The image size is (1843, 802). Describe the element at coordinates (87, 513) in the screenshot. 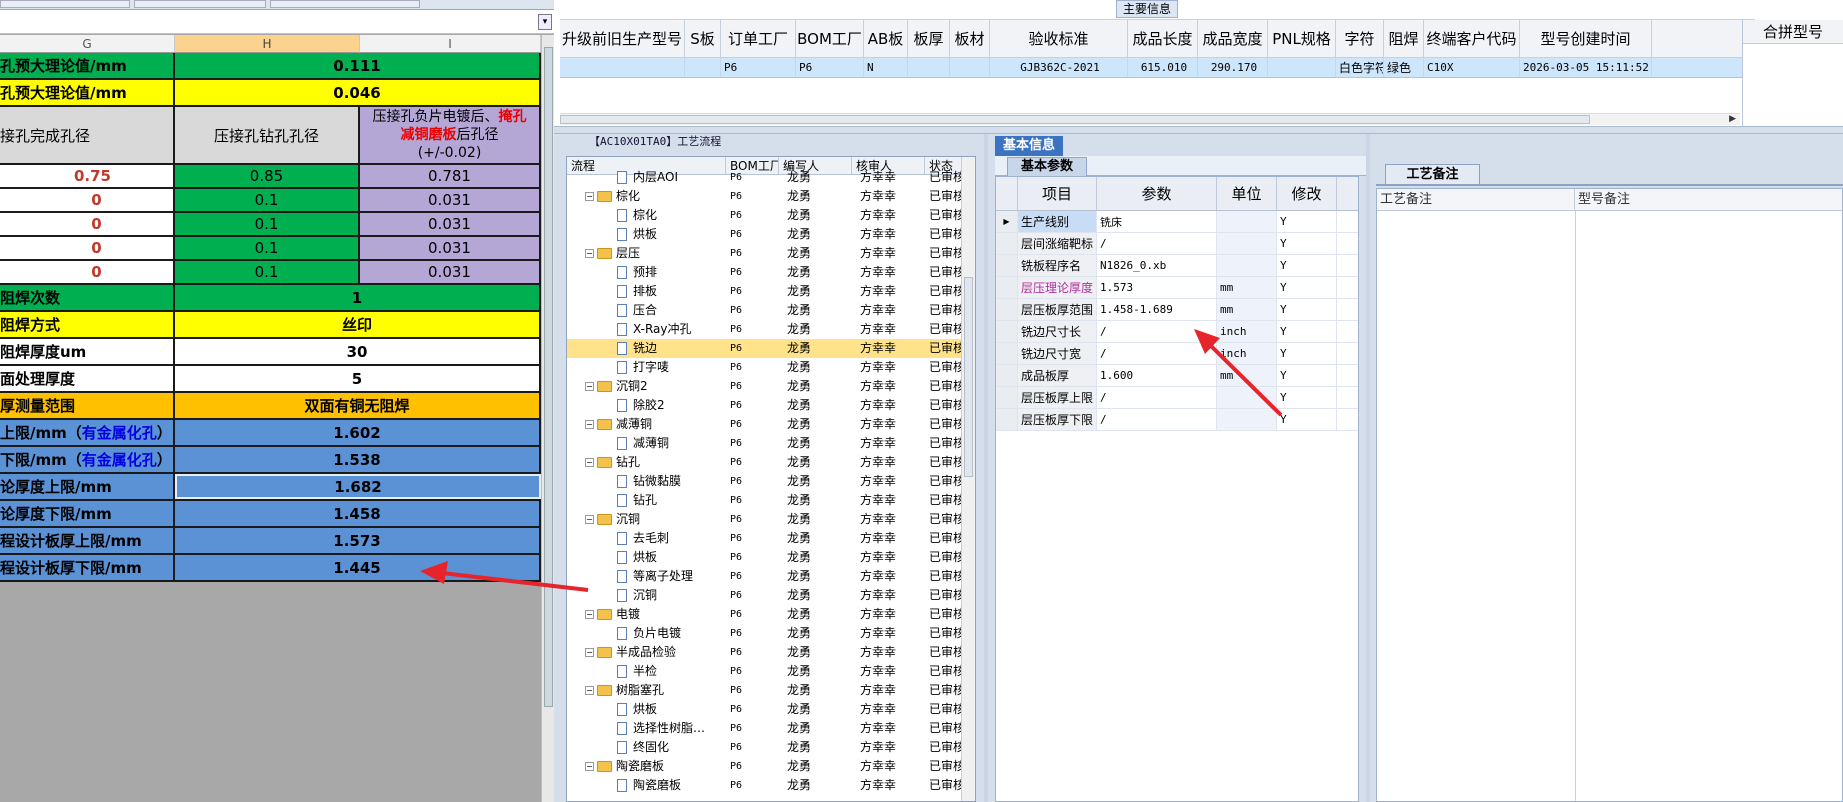

I see `cell-label: 论厚度下限/mm` at that location.